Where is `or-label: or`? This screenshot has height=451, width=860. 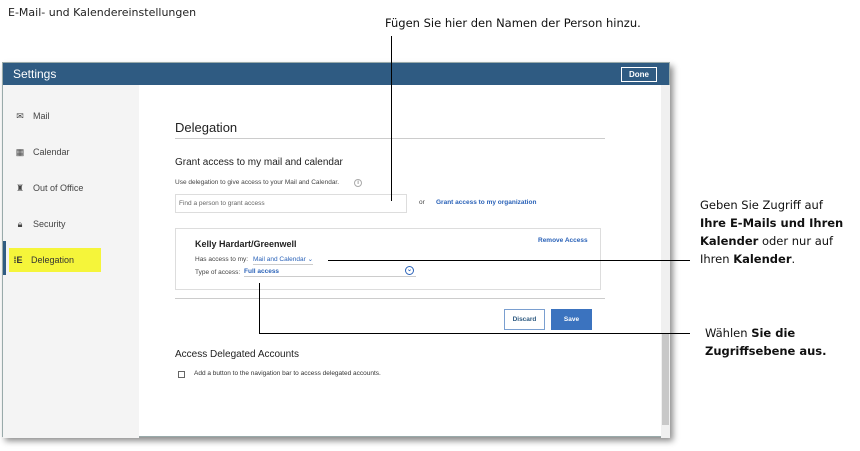 or-label: or is located at coordinates (422, 202).